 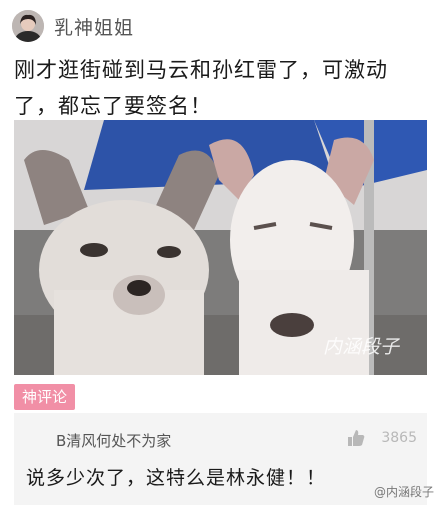 I want to click on comment-text: 说多少次了，这特么是林永健！！, so click(x=176, y=478).